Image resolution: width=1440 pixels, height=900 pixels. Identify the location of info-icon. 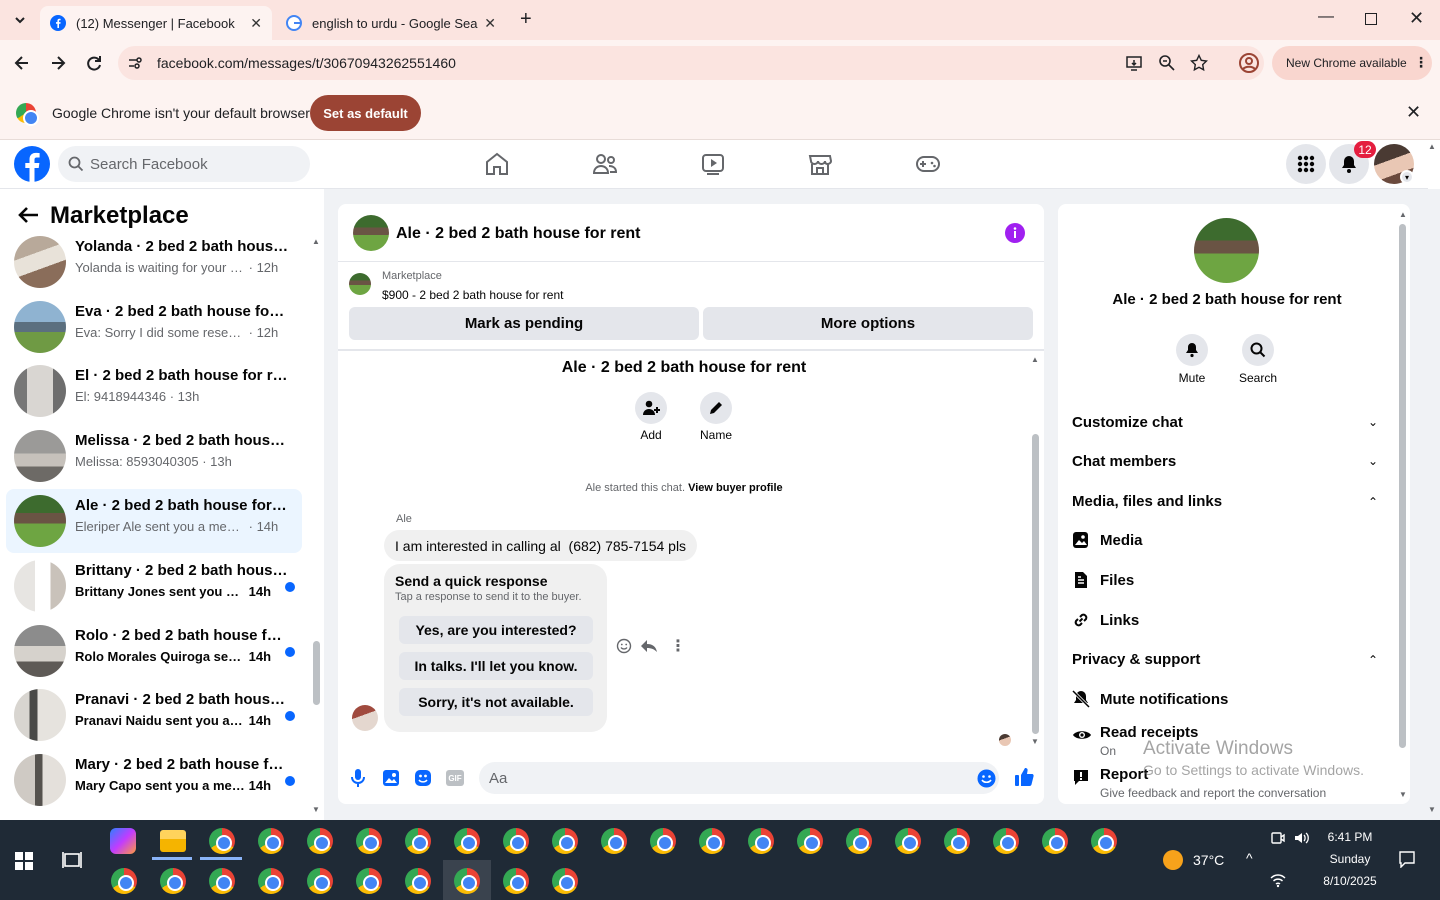
(1015, 233).